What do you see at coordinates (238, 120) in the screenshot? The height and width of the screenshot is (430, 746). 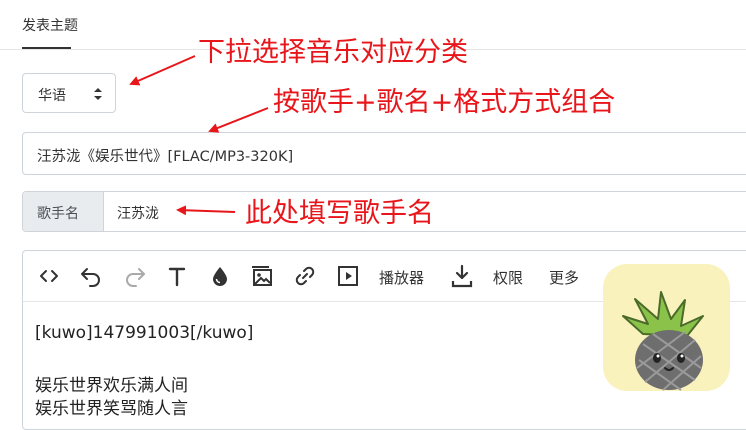 I see `title-arrow` at bounding box center [238, 120].